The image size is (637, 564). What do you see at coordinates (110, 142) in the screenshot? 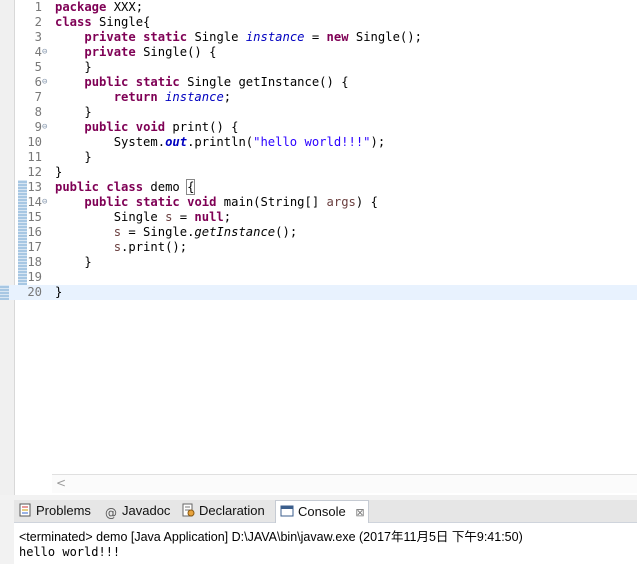
I see `code-token: System.` at bounding box center [110, 142].